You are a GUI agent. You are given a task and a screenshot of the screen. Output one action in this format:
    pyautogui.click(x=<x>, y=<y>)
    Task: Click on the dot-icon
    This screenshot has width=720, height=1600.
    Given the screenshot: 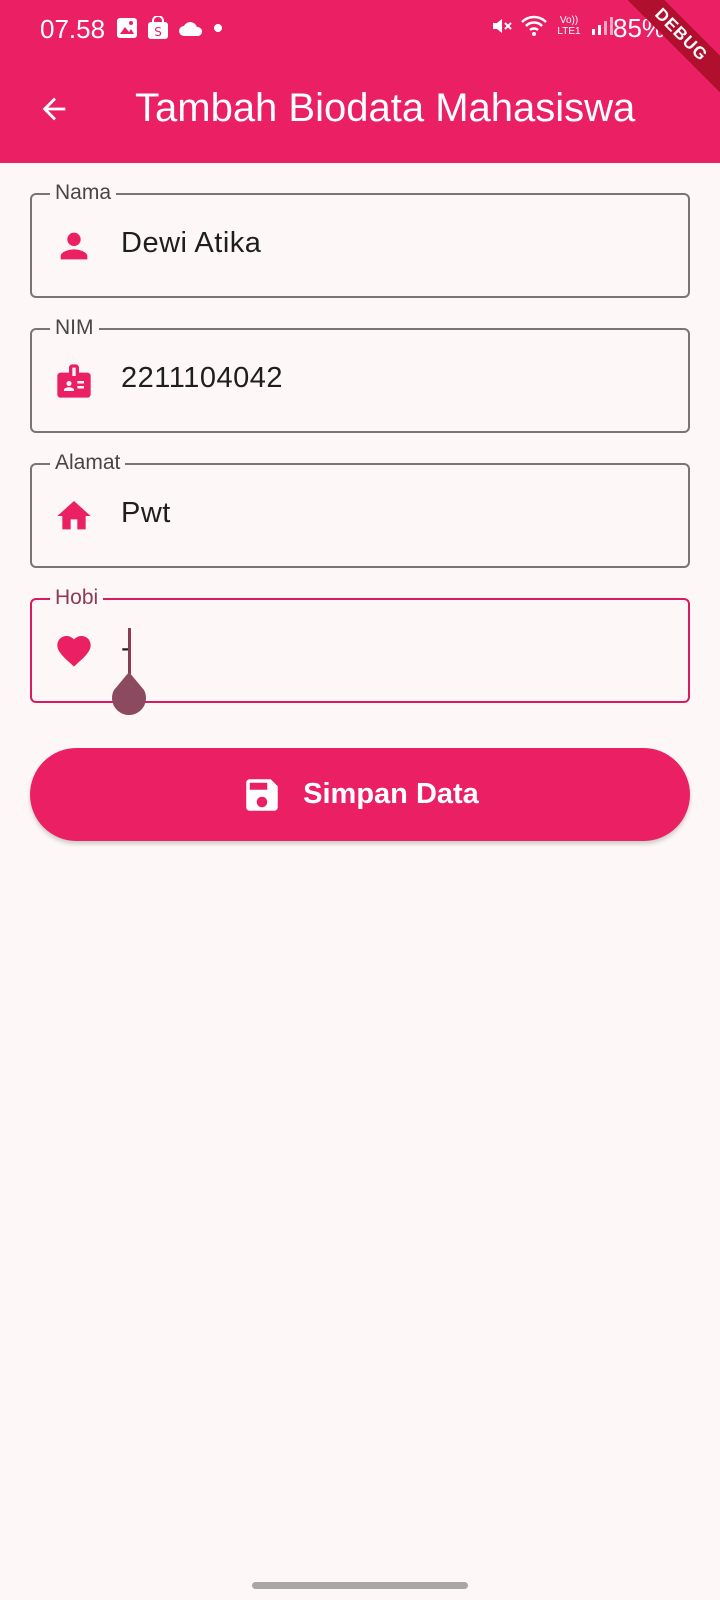 What is the action you would take?
    pyautogui.click(x=218, y=28)
    